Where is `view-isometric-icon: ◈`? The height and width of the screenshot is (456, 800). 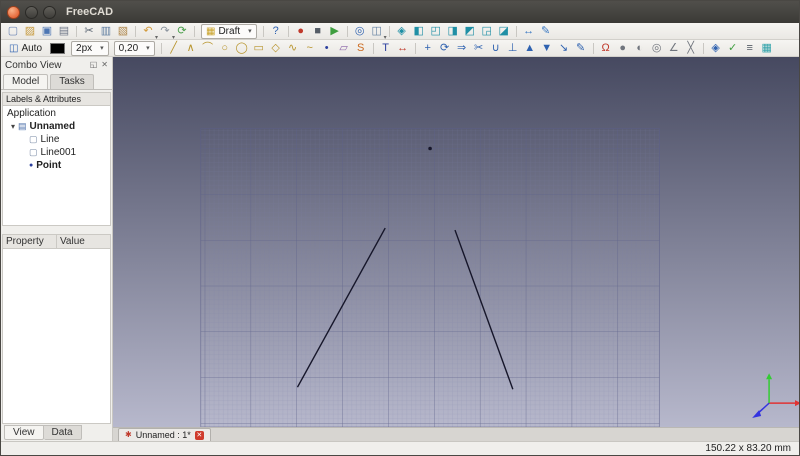
view-isometric-icon: ◈ is located at coordinates (402, 31).